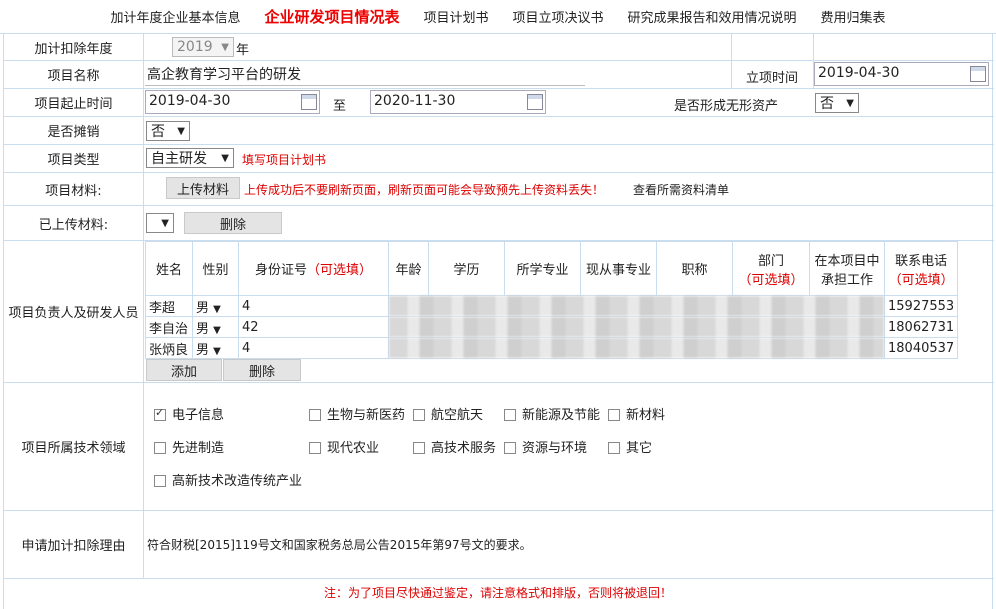 The width and height of the screenshot is (996, 609). What do you see at coordinates (555, 448) in the screenshot?
I see `tech-option-label: 资源与环境` at bounding box center [555, 448].